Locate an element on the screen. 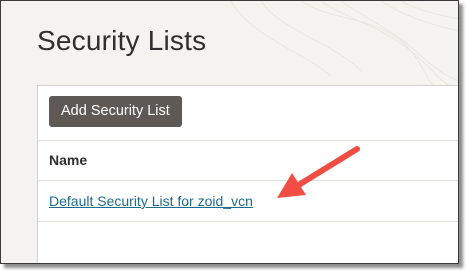 The width and height of the screenshot is (467, 272). add-security-list-button: Add Security List is located at coordinates (115, 111).